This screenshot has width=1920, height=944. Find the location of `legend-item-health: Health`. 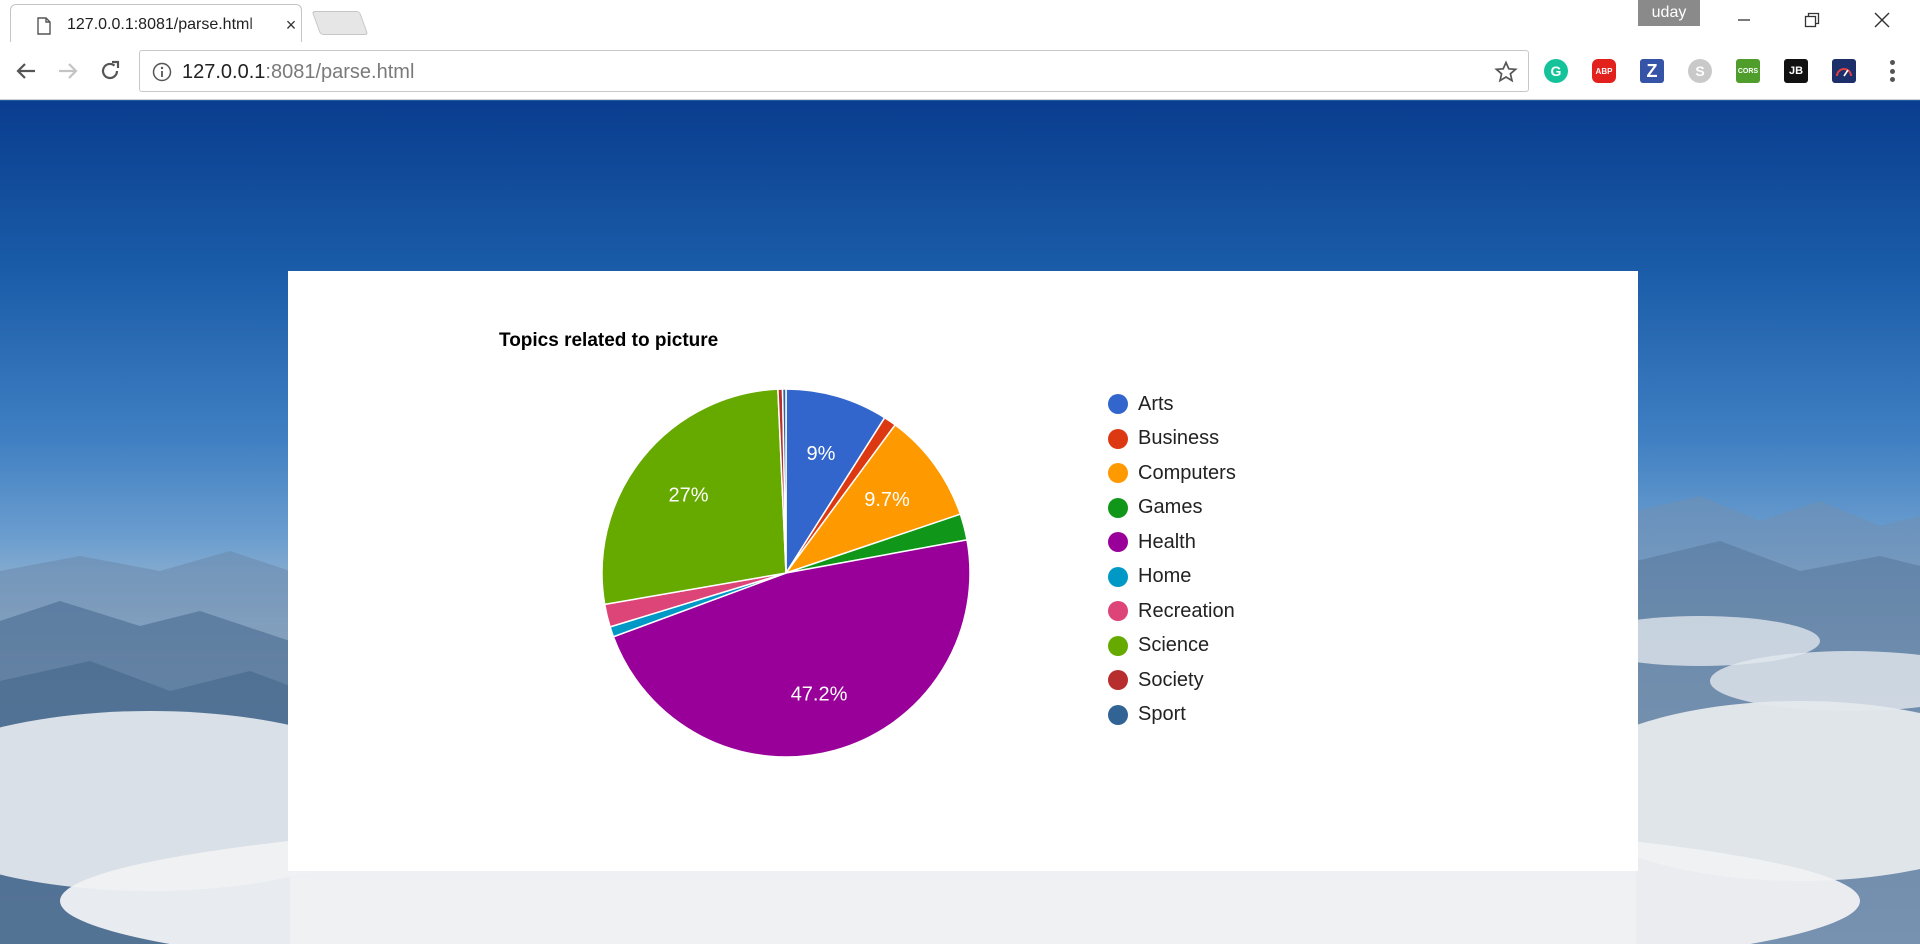

legend-item-health: Health is located at coordinates (1172, 542).